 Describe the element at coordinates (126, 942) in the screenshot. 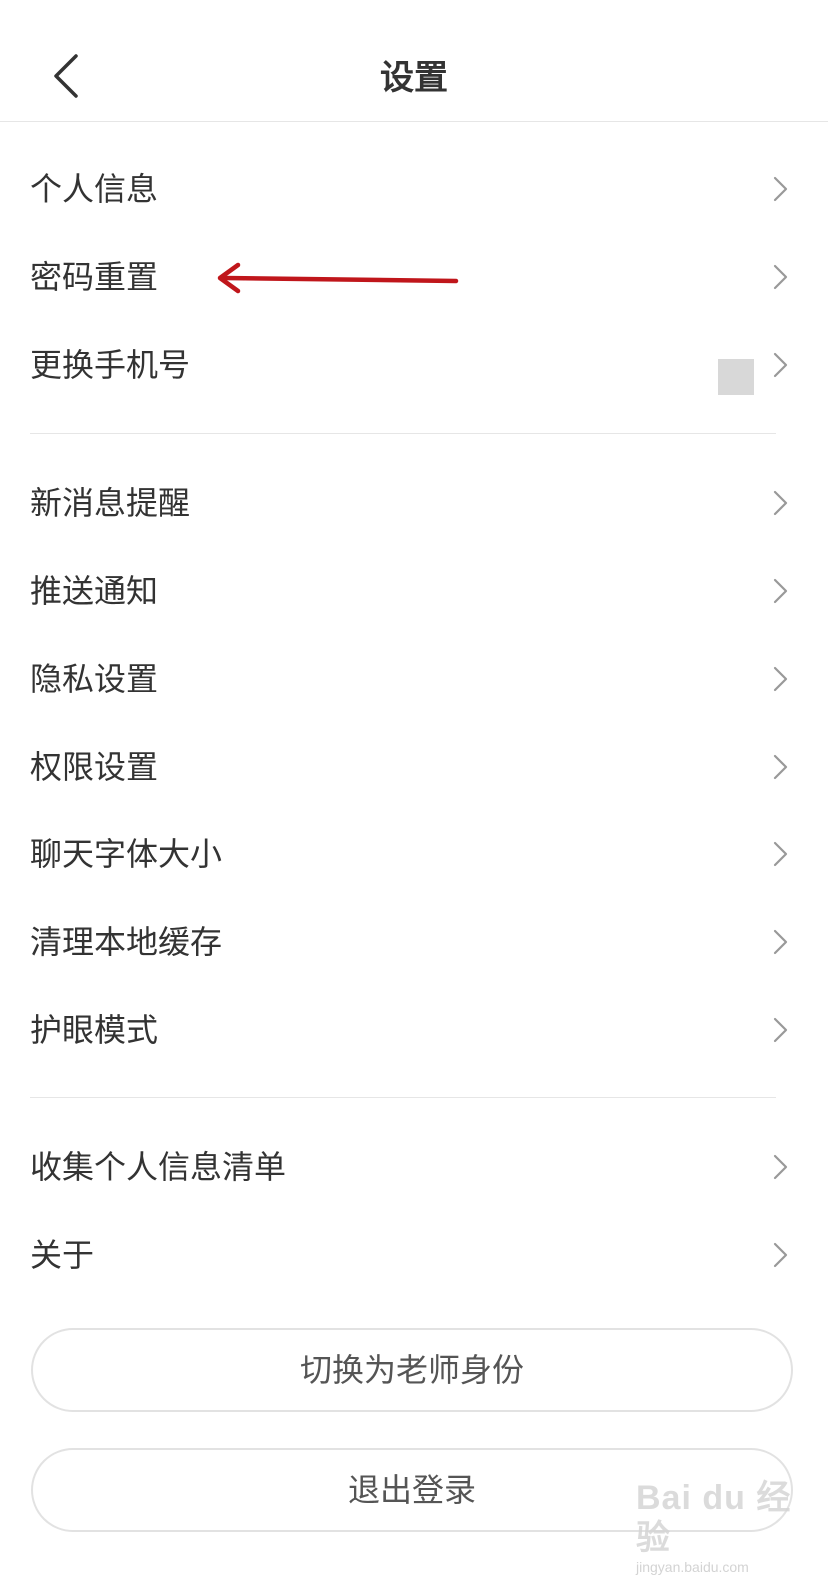

I see `settings-item-label: 清理本地缓存` at that location.